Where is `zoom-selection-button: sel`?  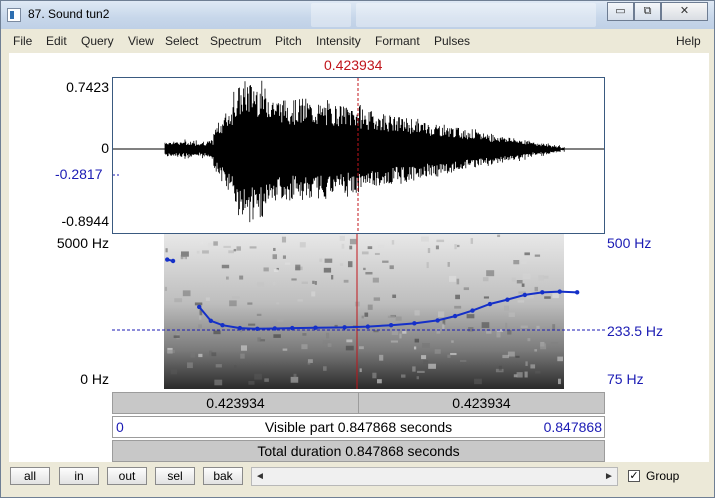
zoom-selection-button: sel is located at coordinates (175, 476).